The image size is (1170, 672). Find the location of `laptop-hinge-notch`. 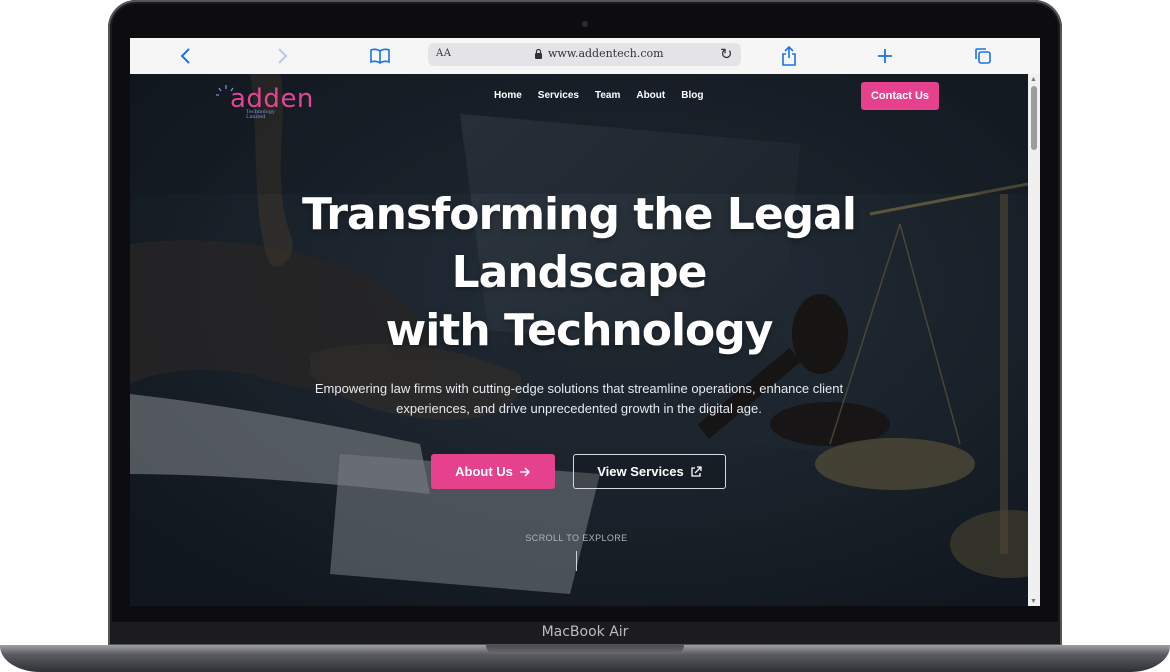

laptop-hinge-notch is located at coordinates (585, 649).